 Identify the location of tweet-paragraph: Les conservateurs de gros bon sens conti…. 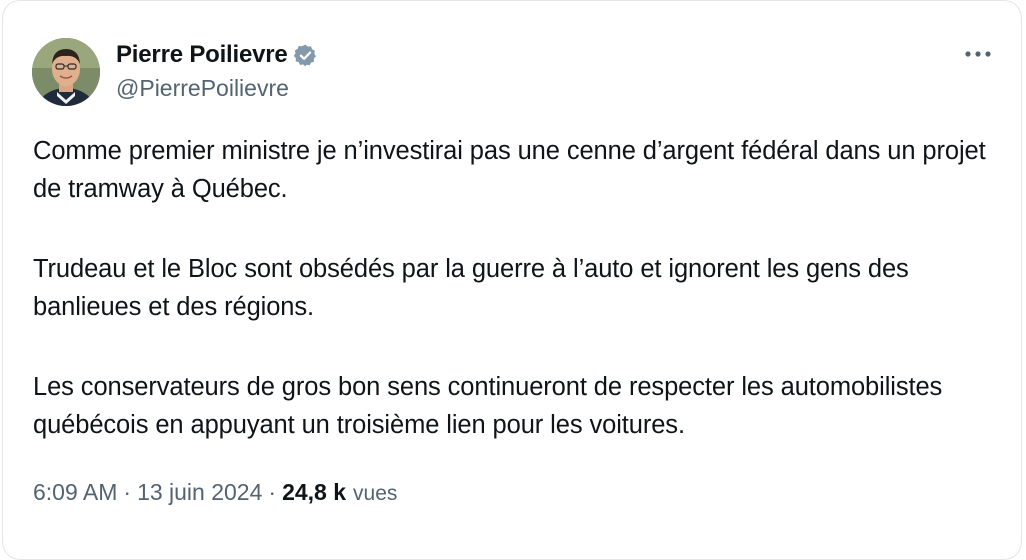
(488, 406).